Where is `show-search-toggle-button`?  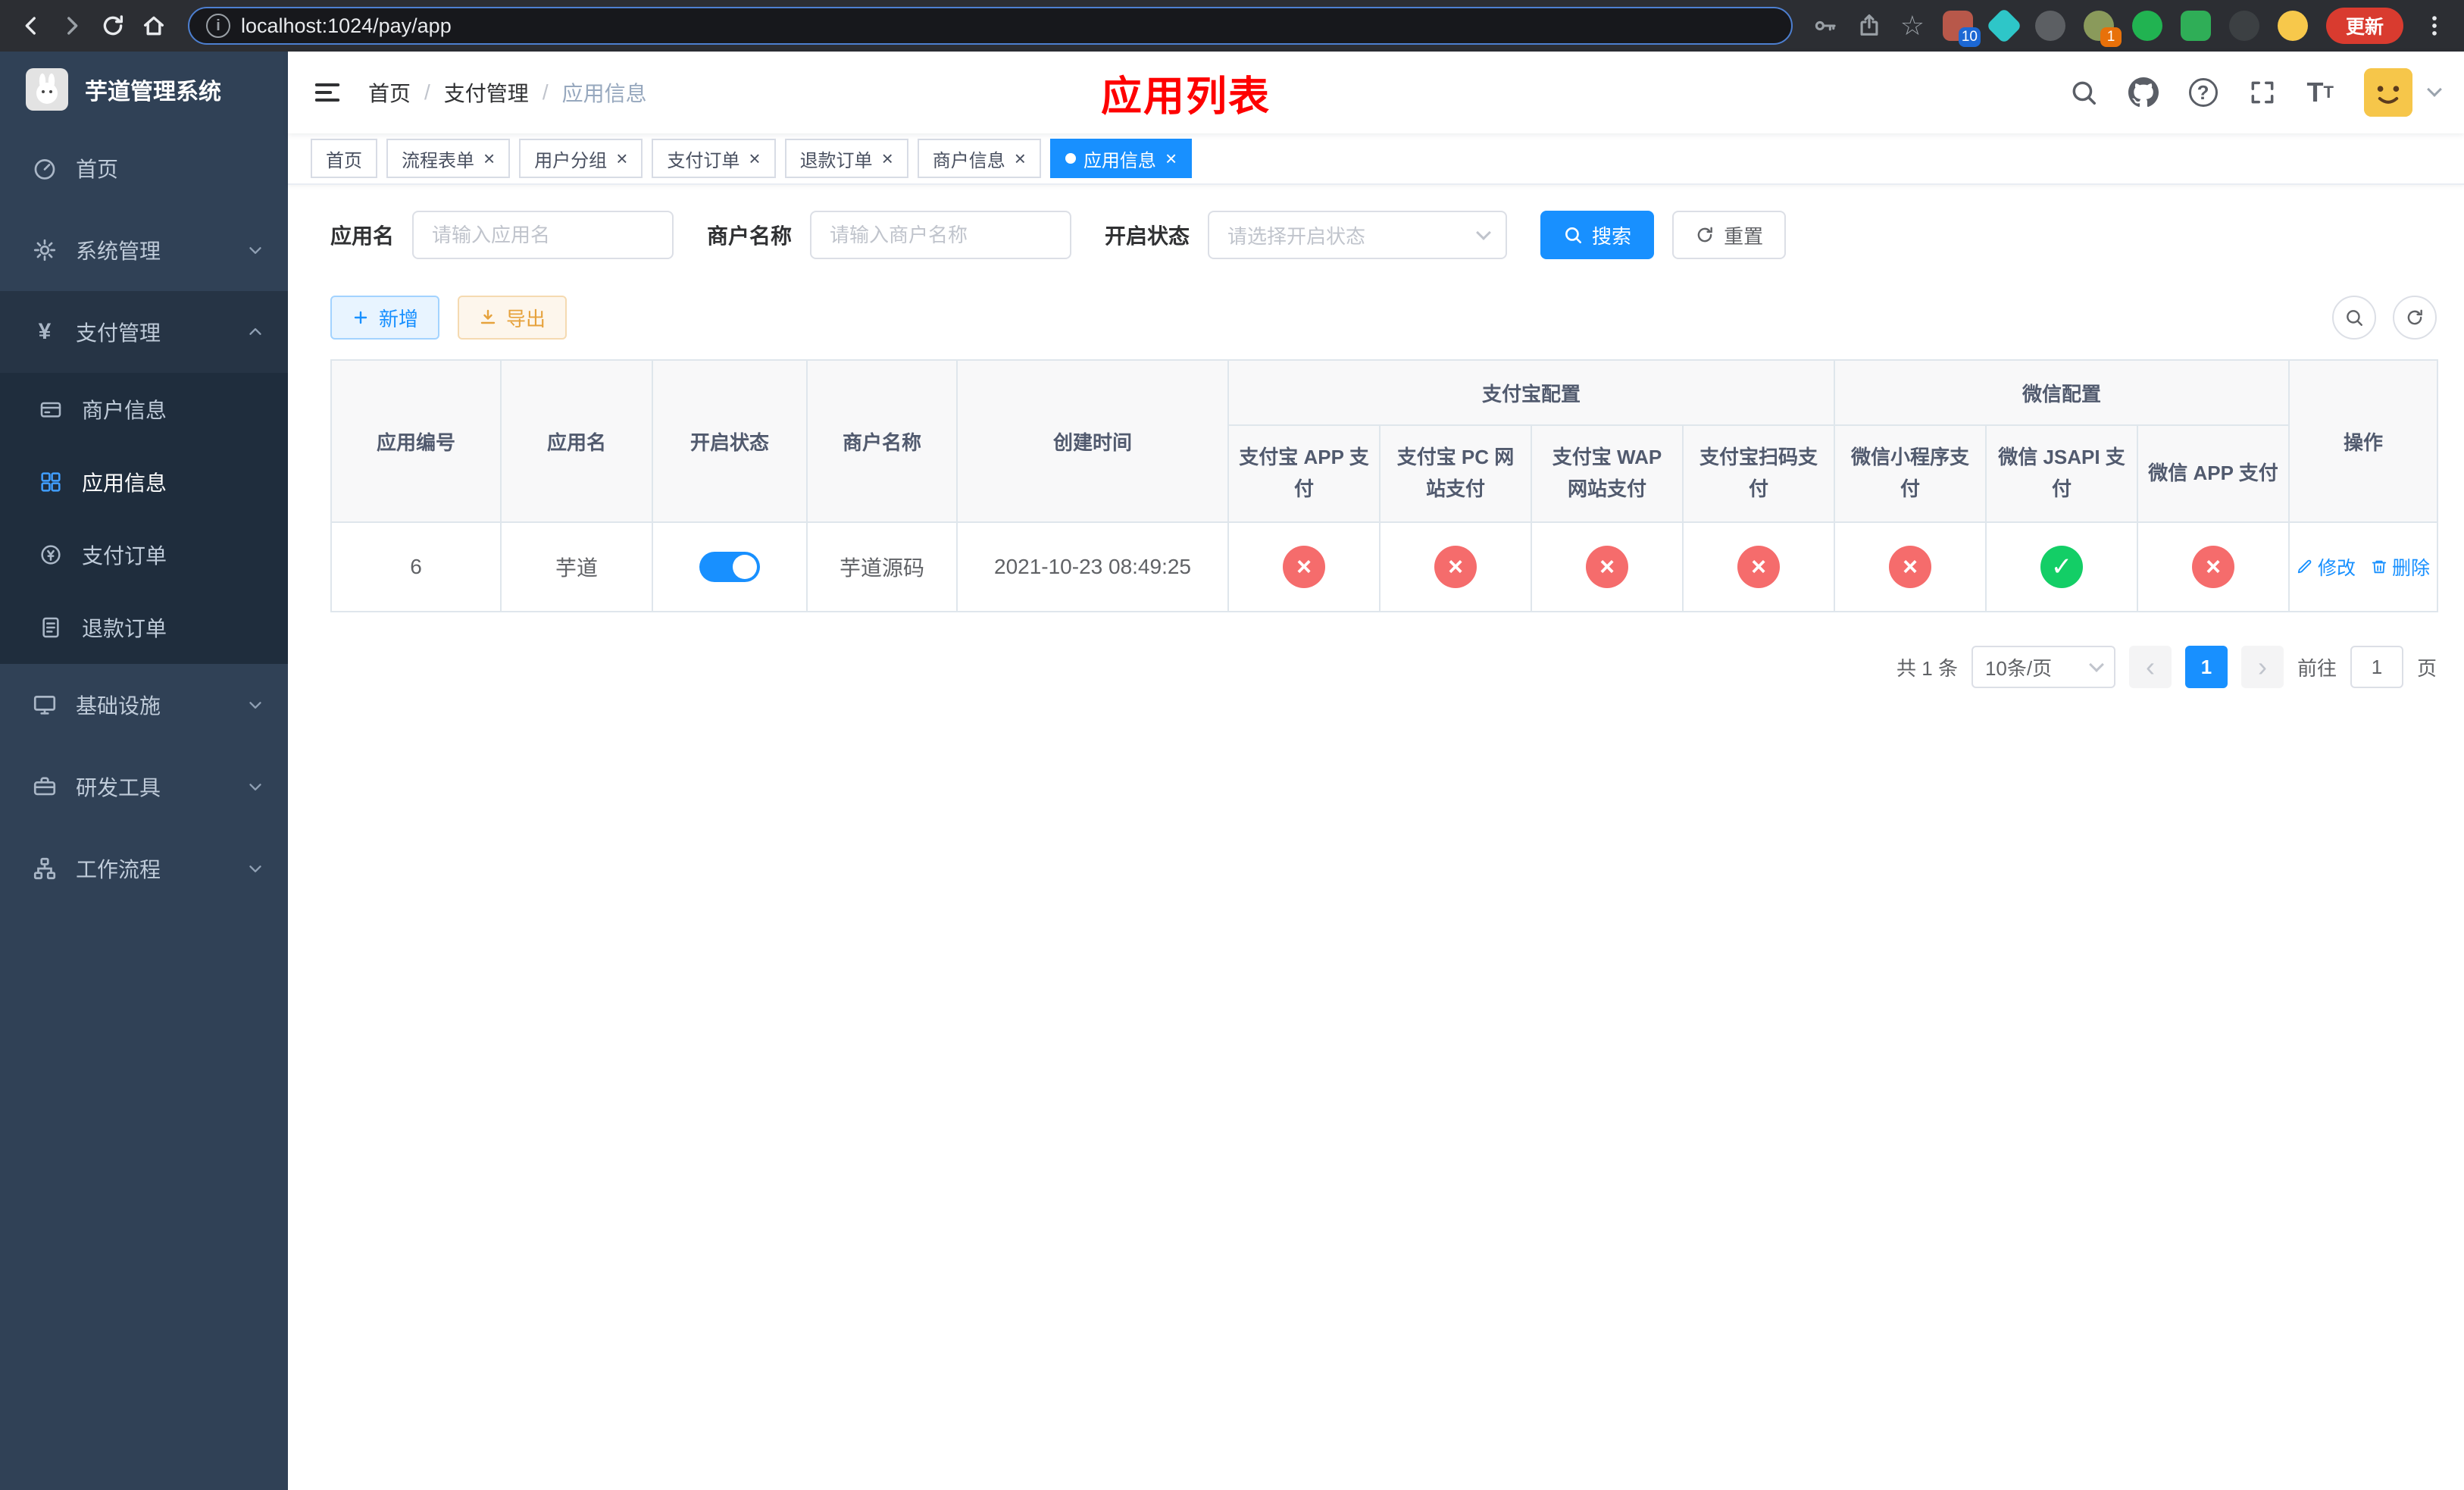
show-search-toggle-button is located at coordinates (2354, 318).